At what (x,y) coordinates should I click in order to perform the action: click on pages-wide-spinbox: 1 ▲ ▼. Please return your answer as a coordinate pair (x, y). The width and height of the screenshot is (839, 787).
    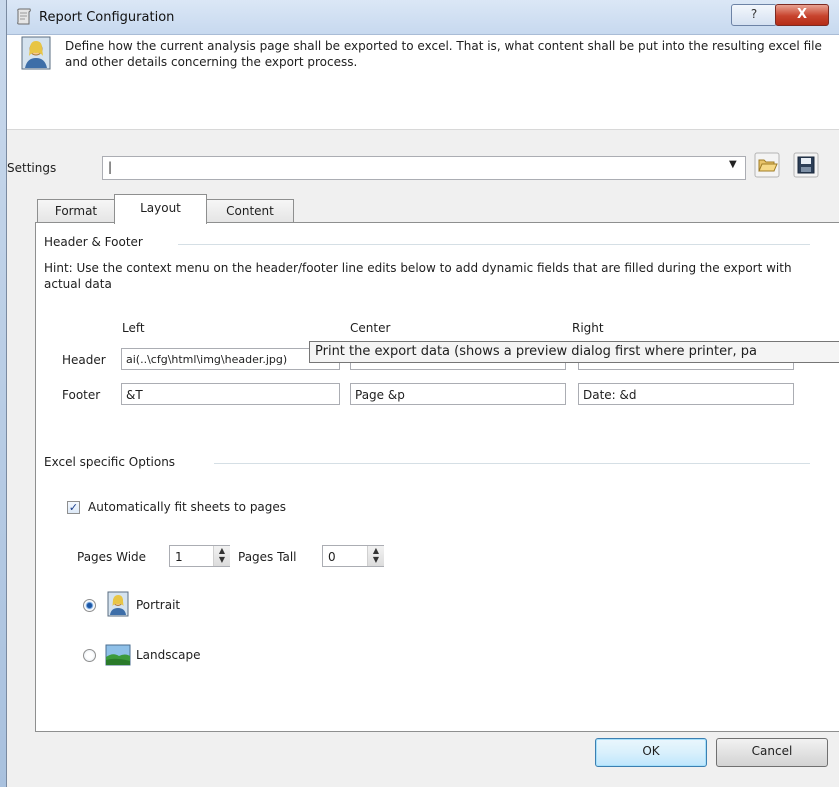
    Looking at the image, I should click on (199, 556).